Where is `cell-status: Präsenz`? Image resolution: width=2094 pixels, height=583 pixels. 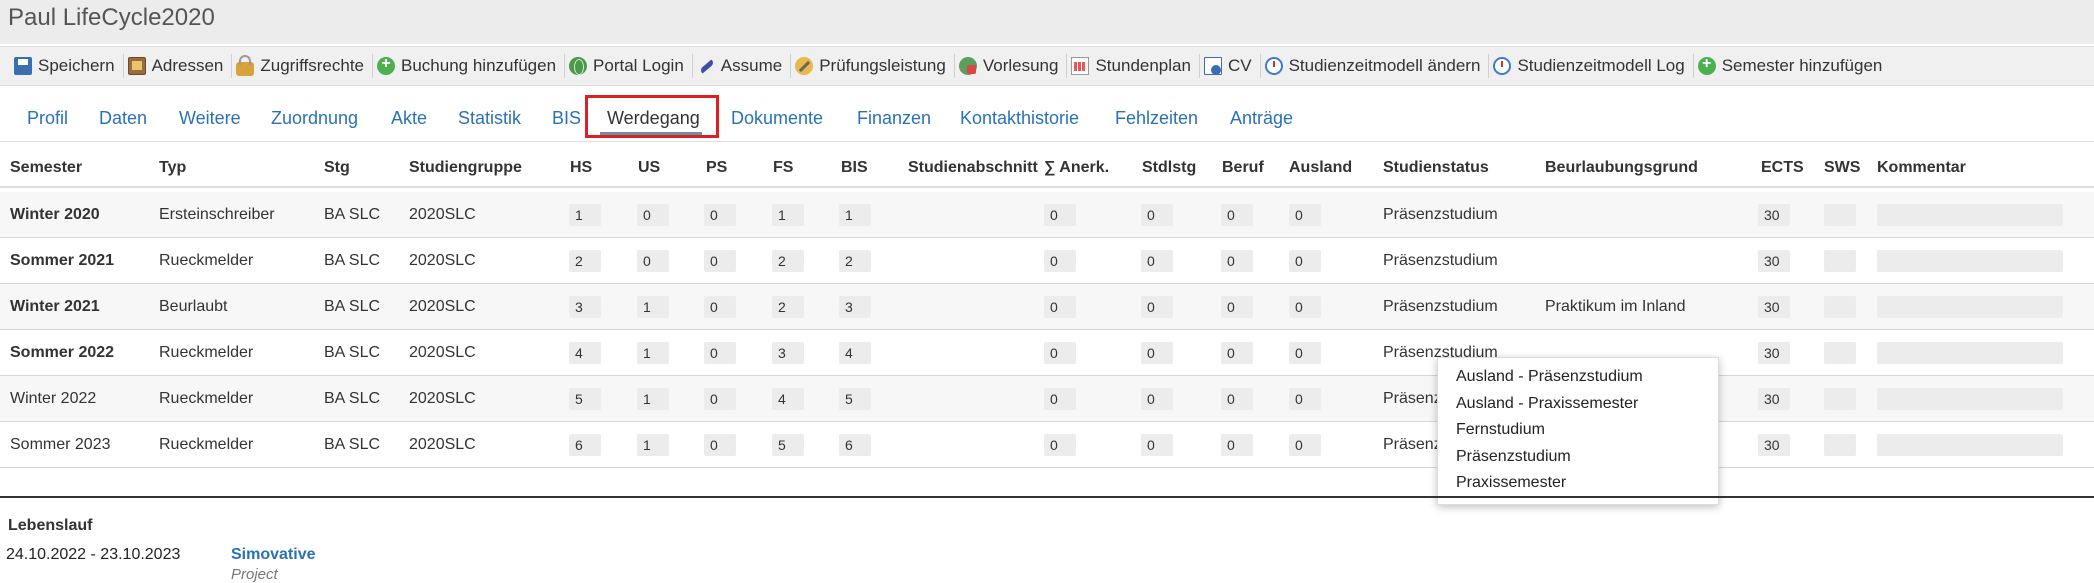
cell-status: Präsenz is located at coordinates (1412, 399).